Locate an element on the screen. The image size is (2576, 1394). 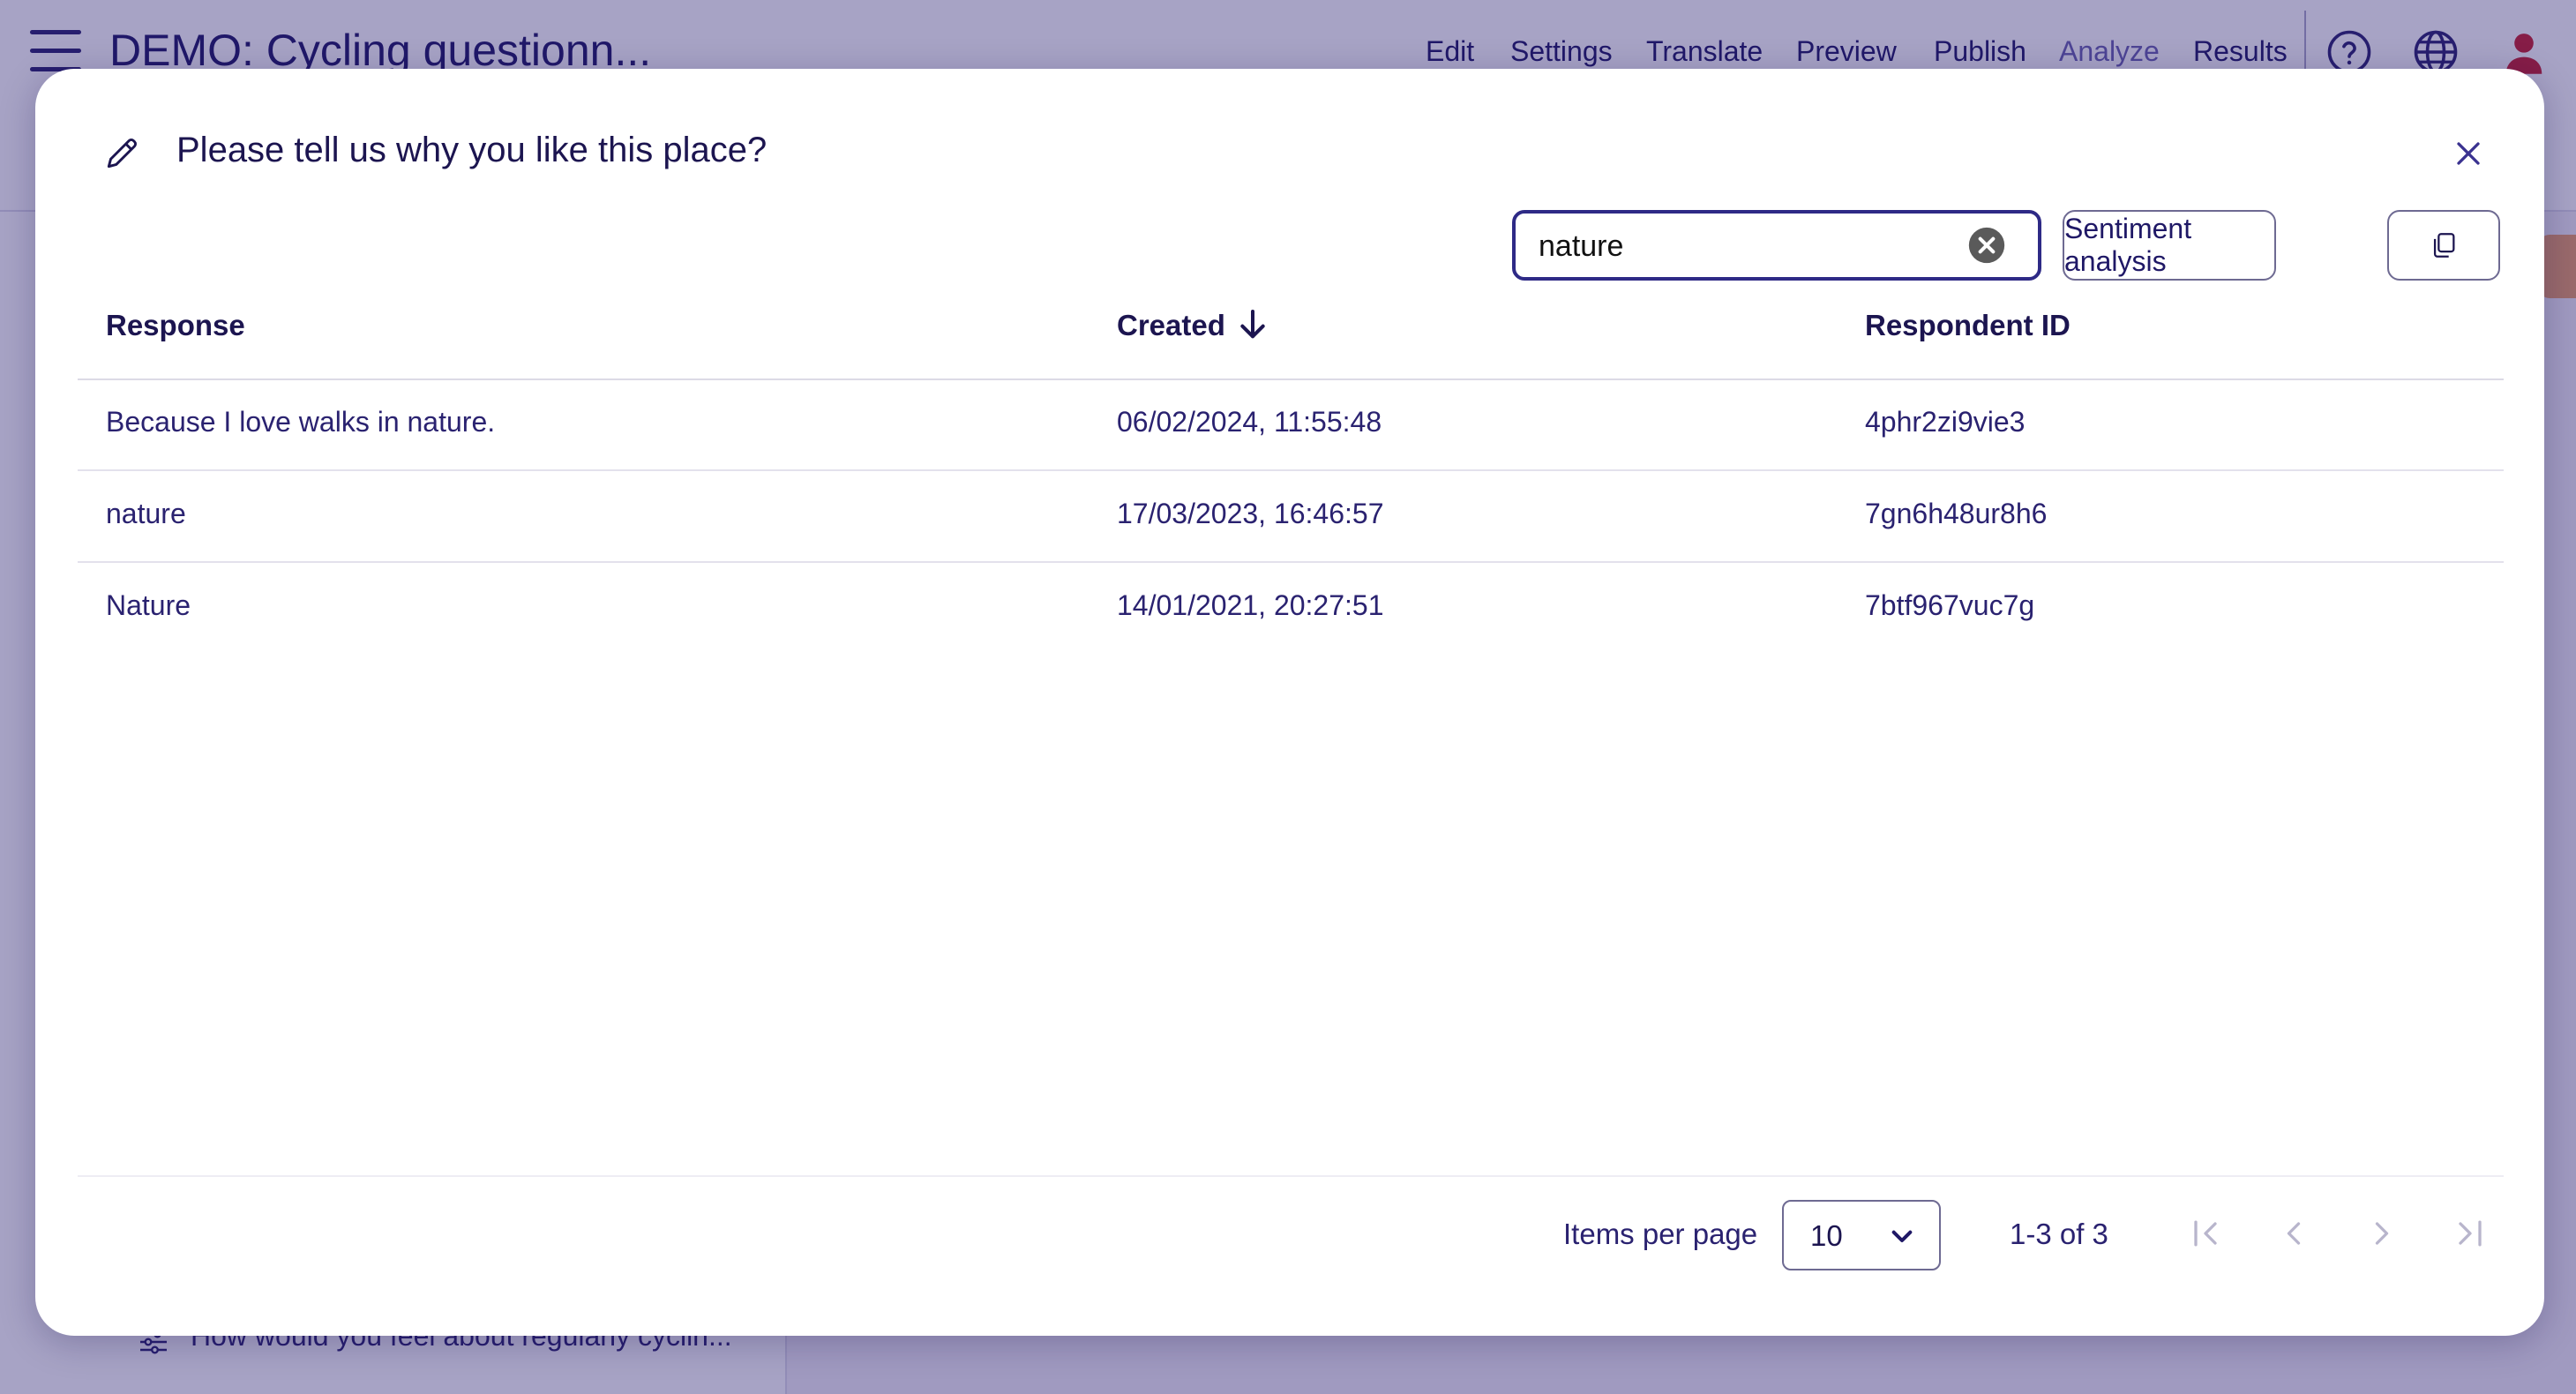
footer-divider is located at coordinates (1291, 1176).